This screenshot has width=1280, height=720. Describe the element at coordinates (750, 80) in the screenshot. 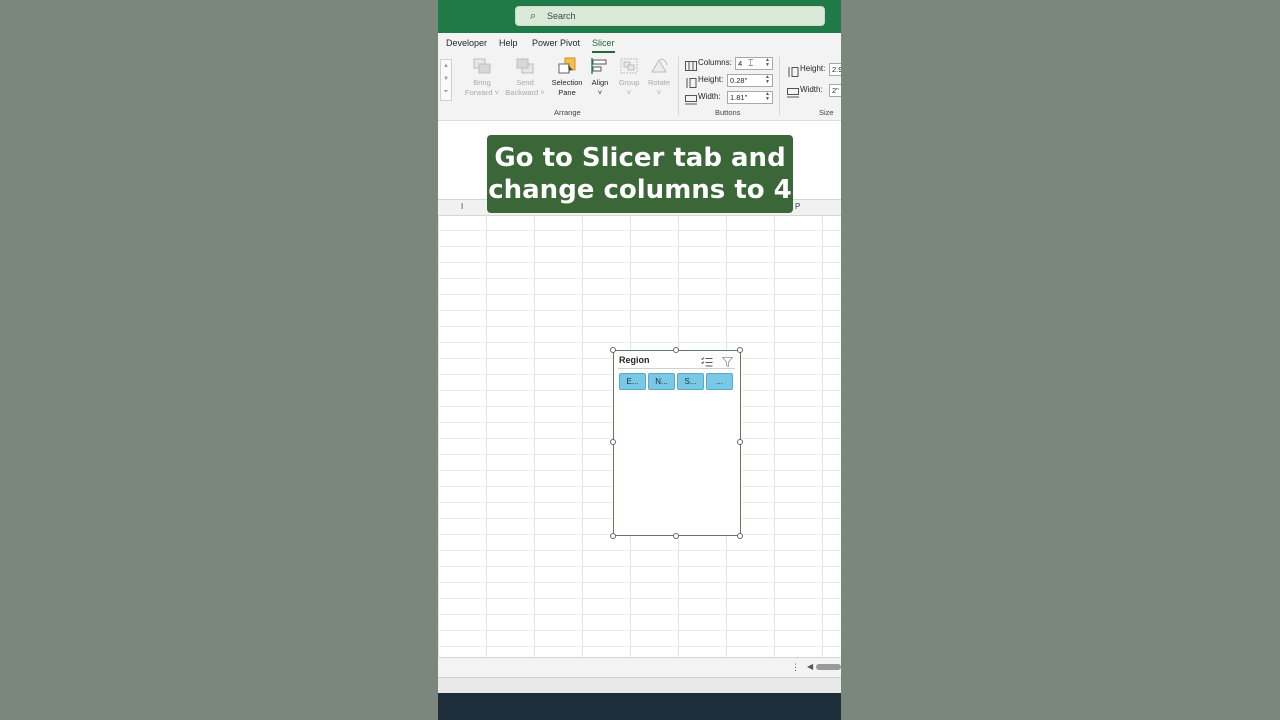

I see `button-height-input: 0.28" ▲ ▼` at that location.